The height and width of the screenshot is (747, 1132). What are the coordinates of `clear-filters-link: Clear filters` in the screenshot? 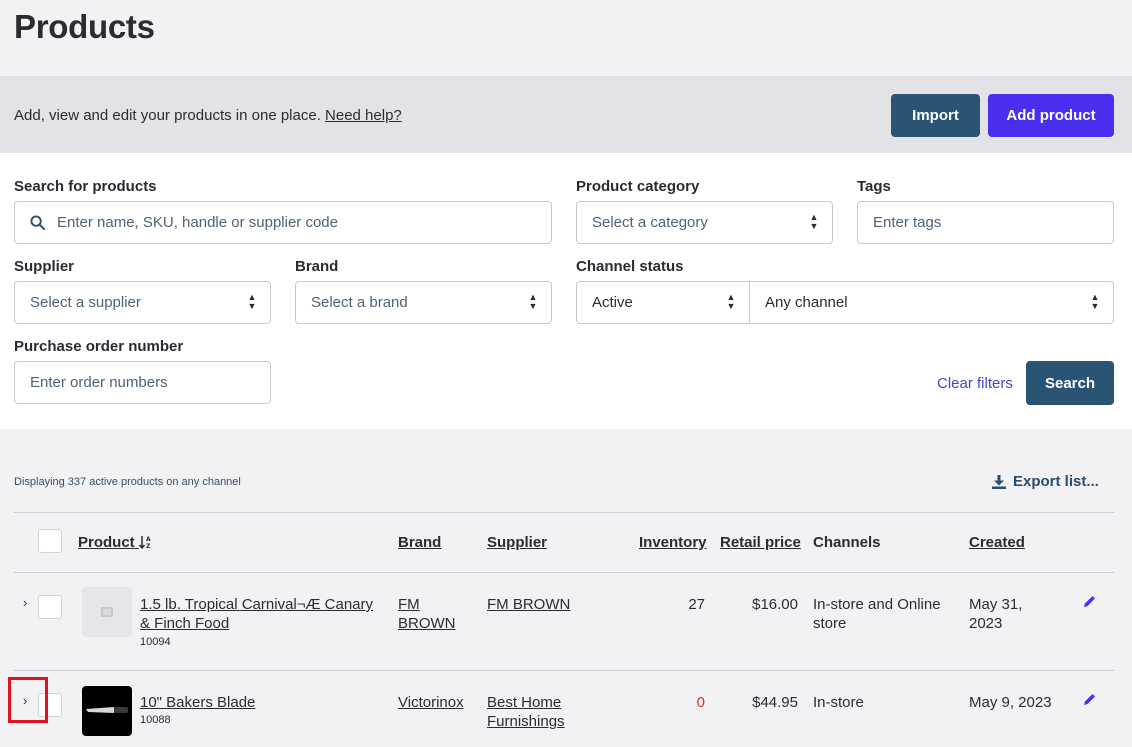 It's located at (975, 383).